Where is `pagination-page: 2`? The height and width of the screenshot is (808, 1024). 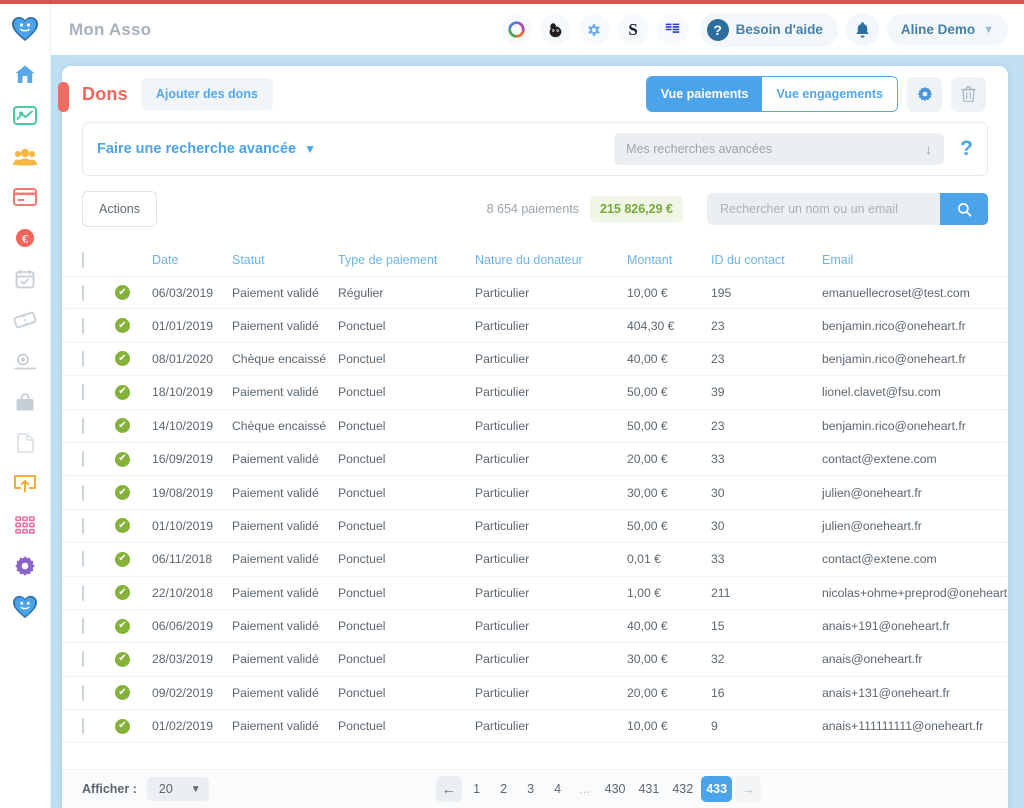
pagination-page: 2 is located at coordinates (504, 789).